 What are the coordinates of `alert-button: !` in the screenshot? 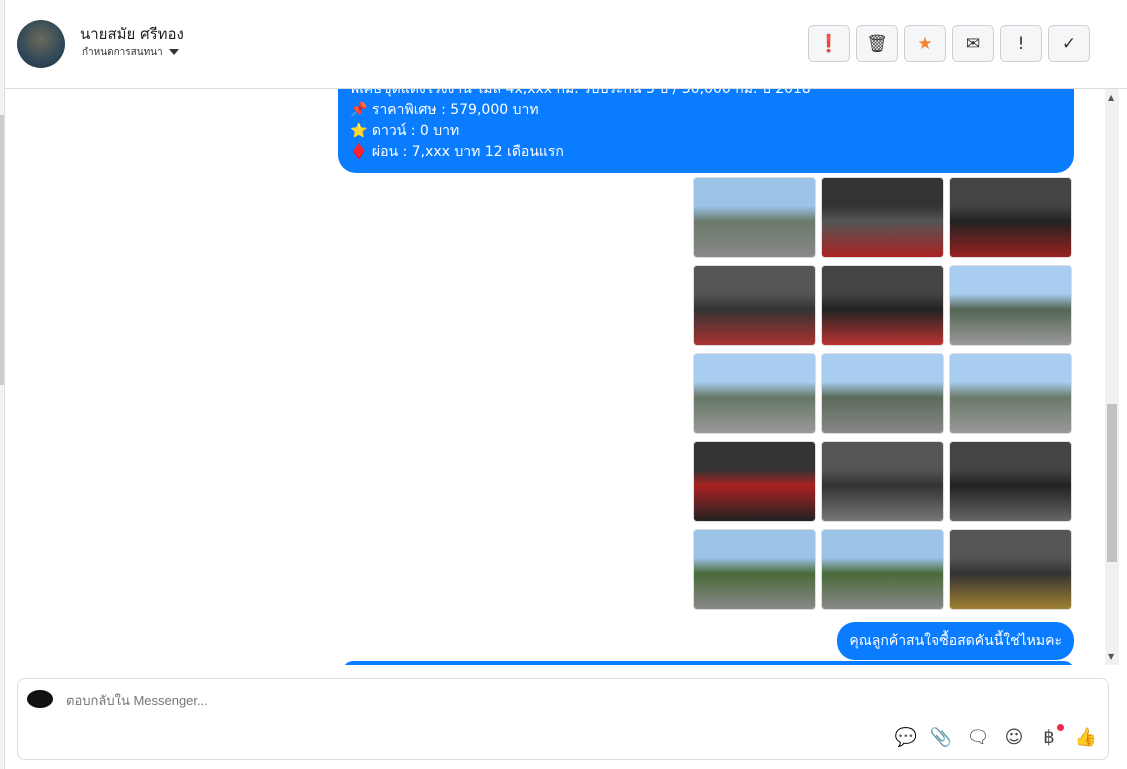 It's located at (1021, 43).